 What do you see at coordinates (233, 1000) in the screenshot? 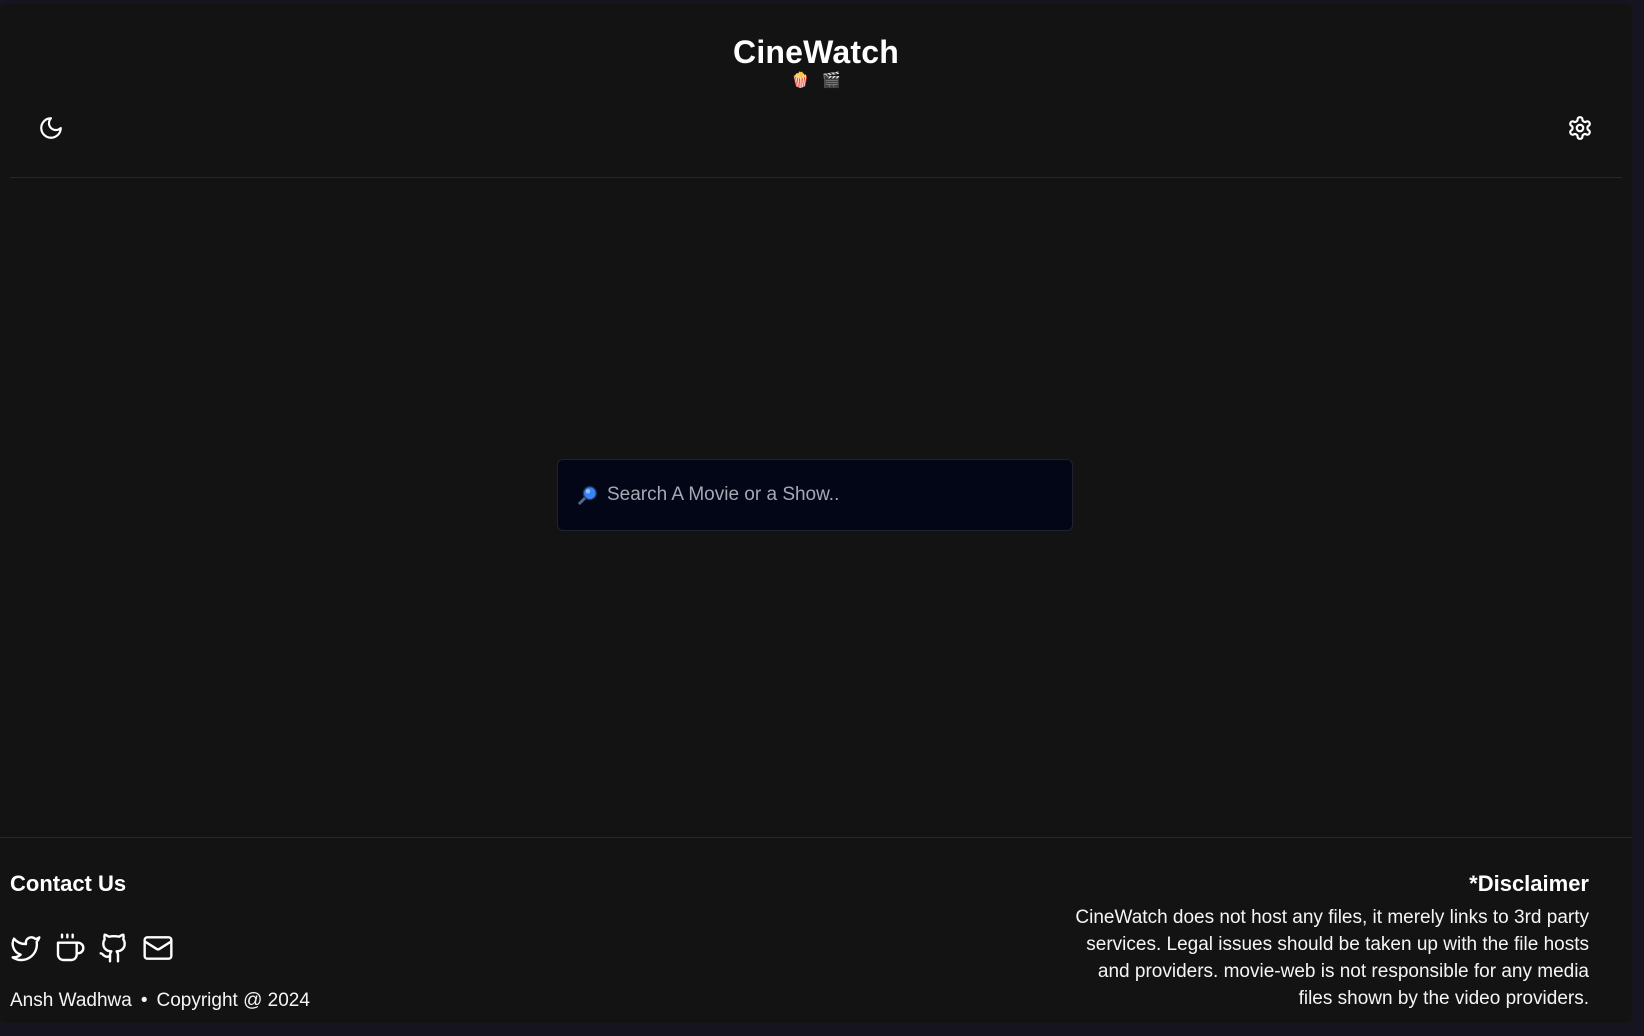
I see `copyright-text: Copyright @ 2024` at bounding box center [233, 1000].